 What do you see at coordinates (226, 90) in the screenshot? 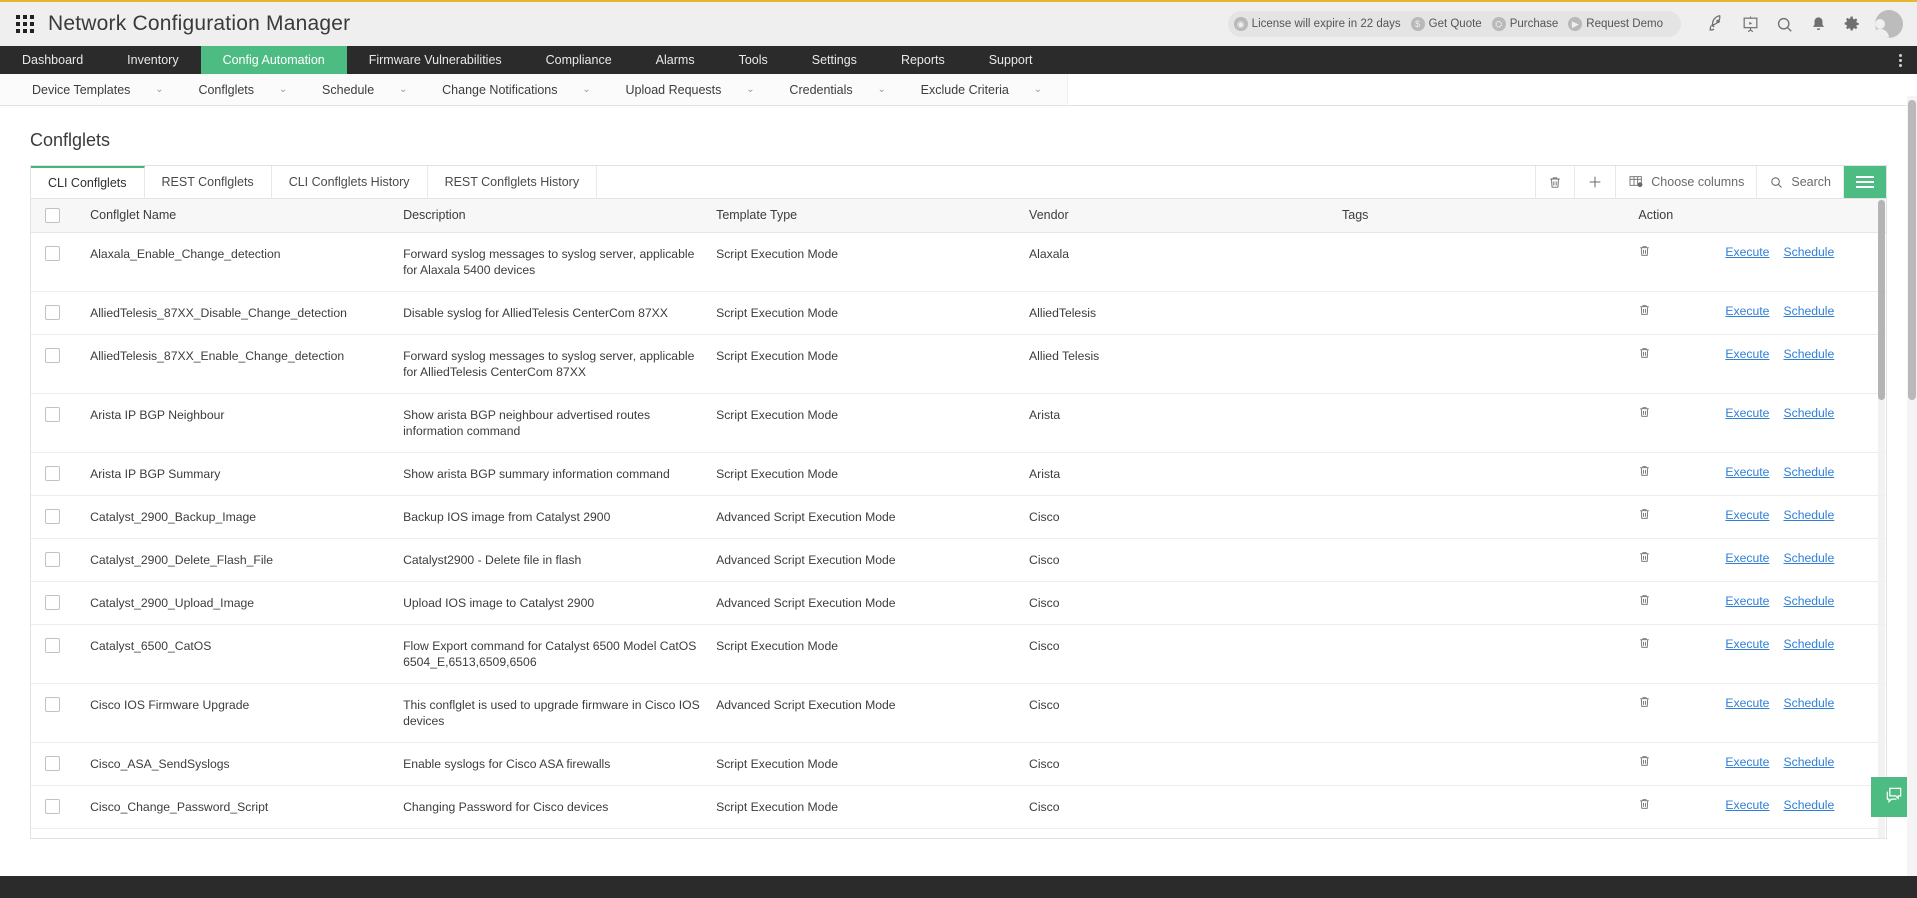
I see `subnav-item-conflglets: Conflglets` at bounding box center [226, 90].